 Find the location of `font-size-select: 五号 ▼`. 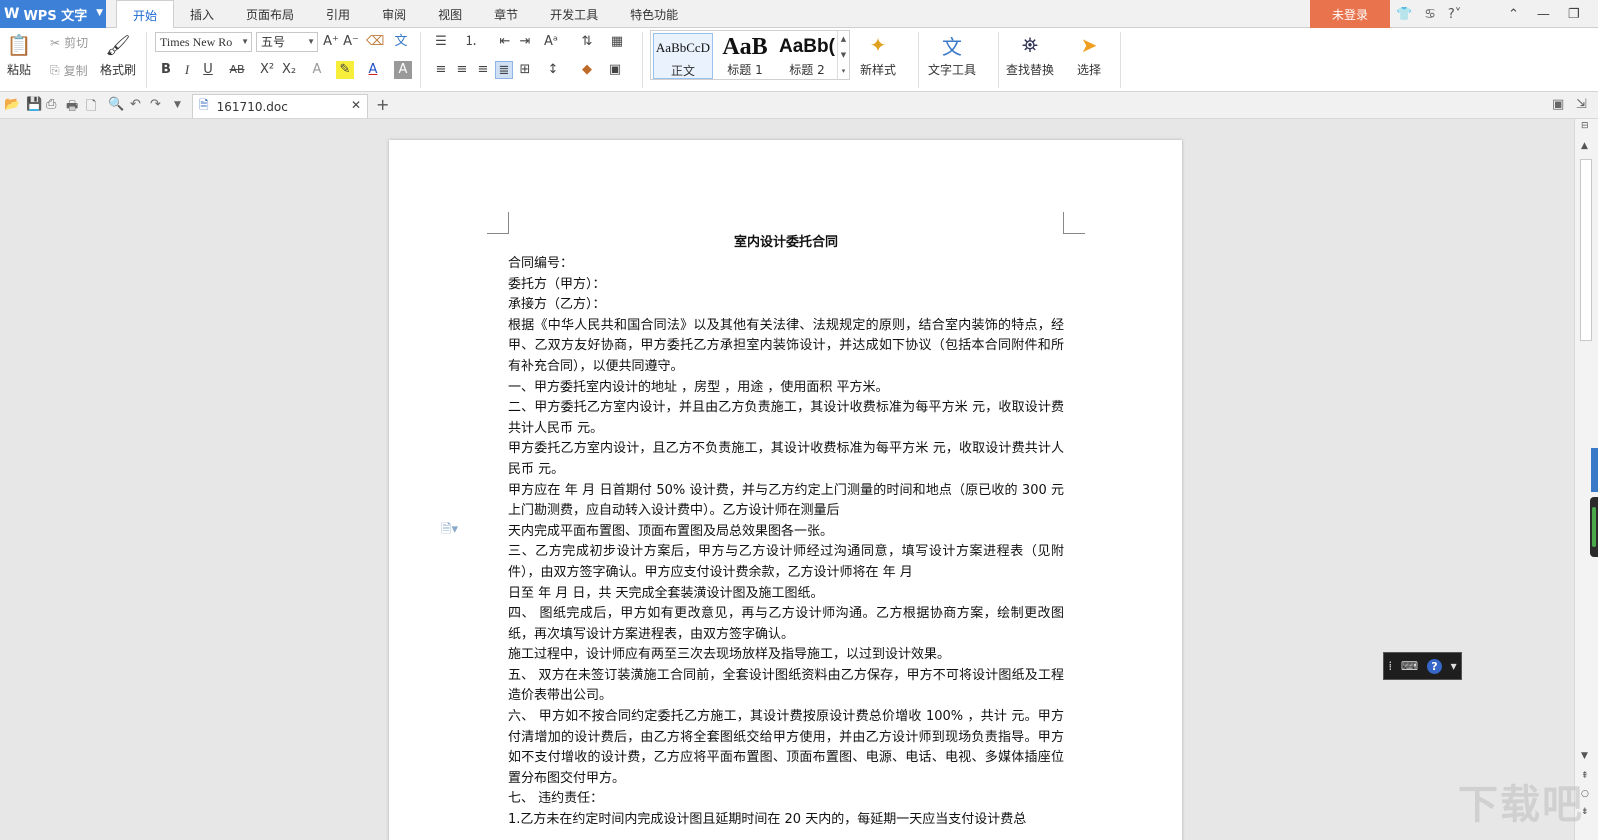

font-size-select: 五号 ▼ is located at coordinates (287, 42).